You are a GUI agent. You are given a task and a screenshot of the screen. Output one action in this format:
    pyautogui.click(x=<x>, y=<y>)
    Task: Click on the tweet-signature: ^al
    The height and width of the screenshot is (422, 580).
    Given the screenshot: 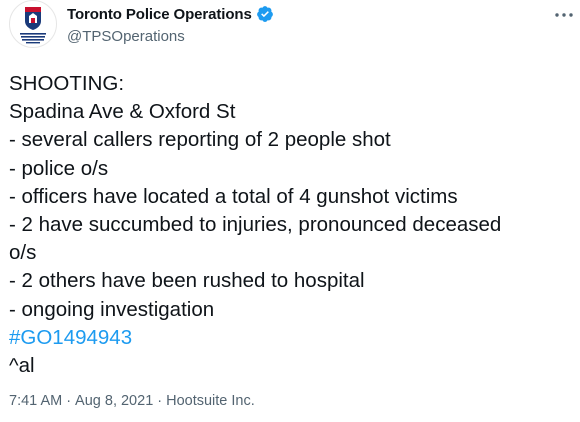 What is the action you would take?
    pyautogui.click(x=22, y=366)
    